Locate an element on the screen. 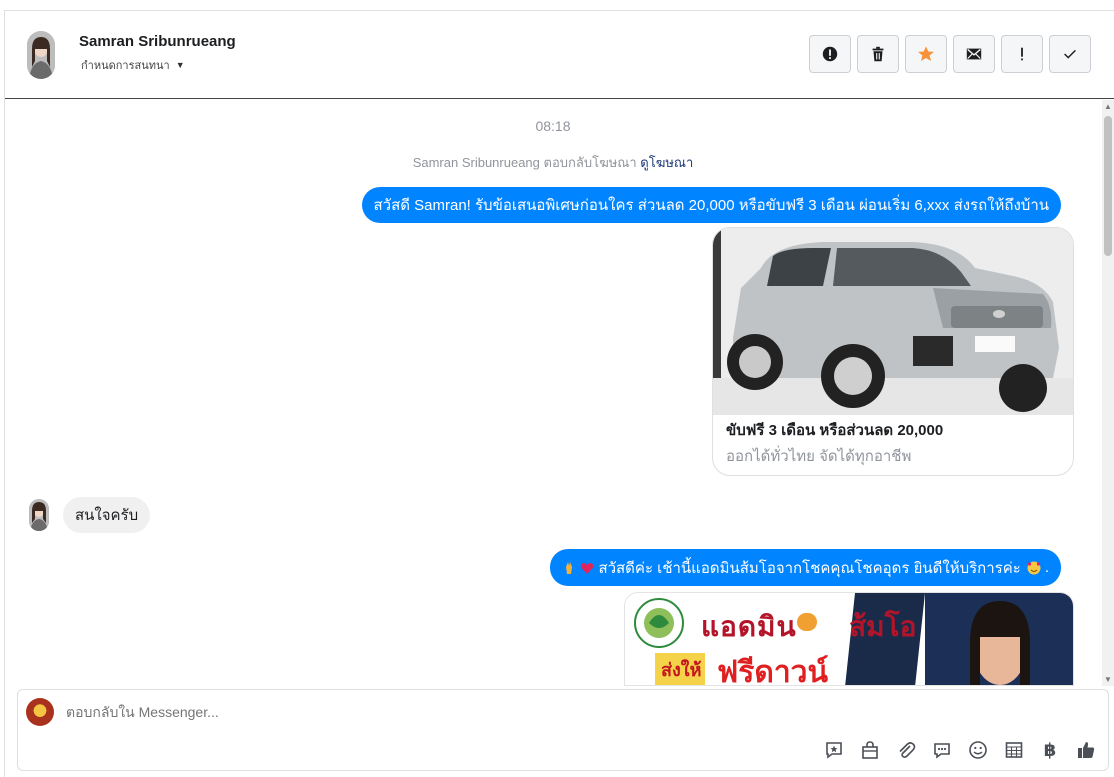  baht-icon: ฿ is located at coordinates (1050, 749).